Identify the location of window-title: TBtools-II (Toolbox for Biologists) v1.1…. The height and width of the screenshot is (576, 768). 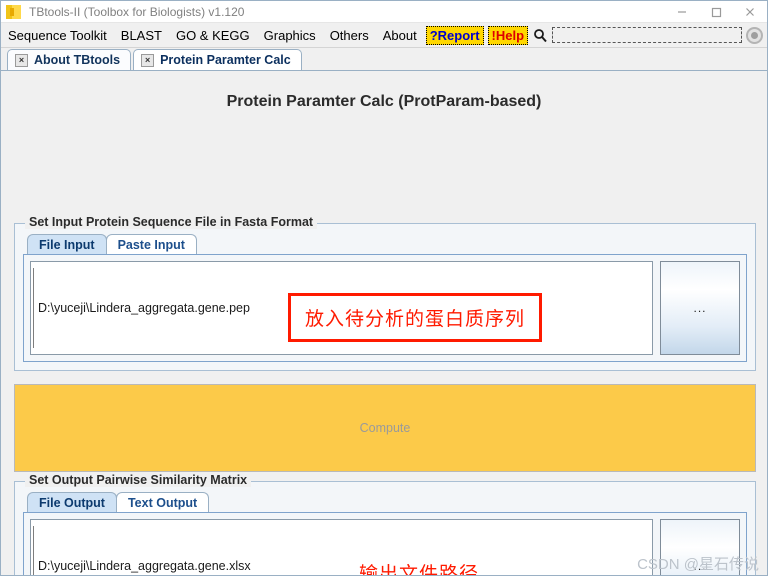
(137, 11).